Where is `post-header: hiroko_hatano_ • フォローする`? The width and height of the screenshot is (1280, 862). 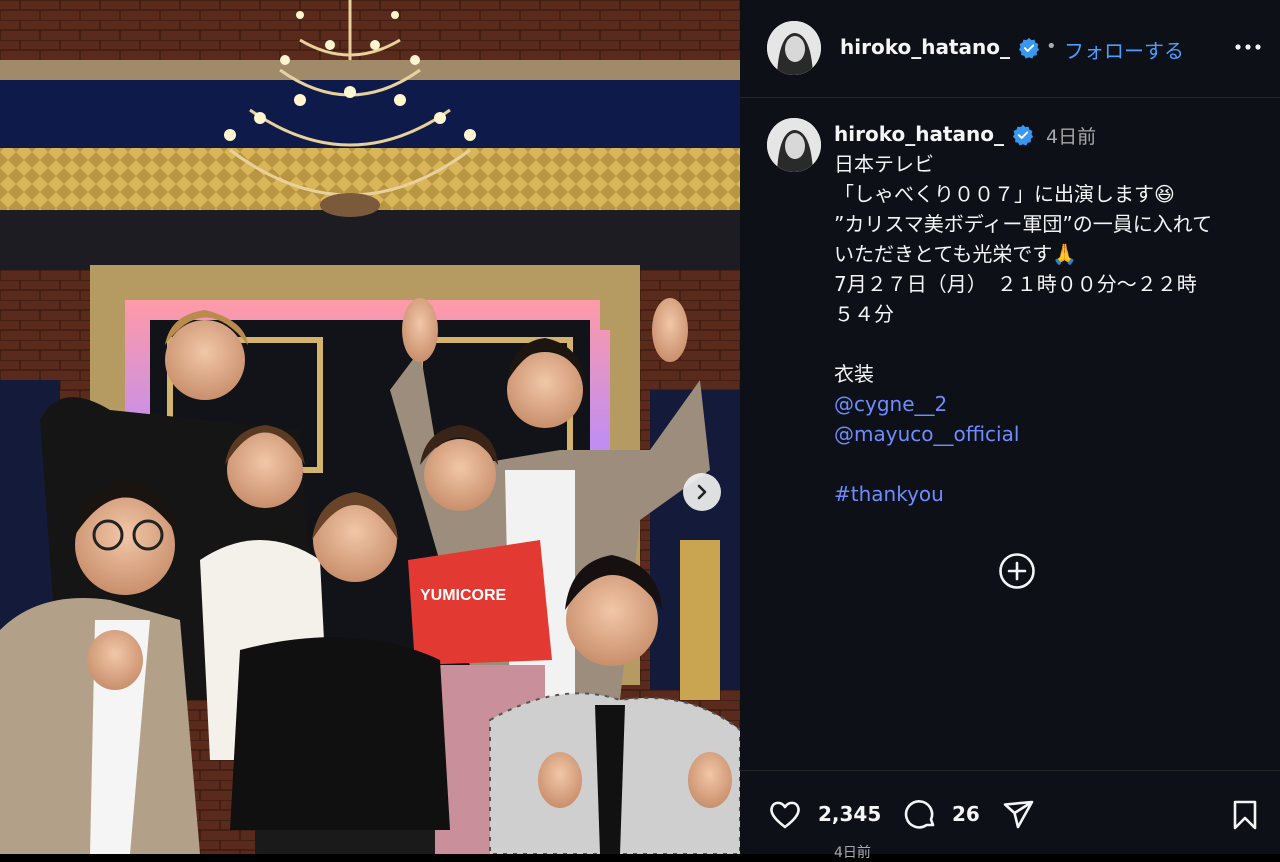 post-header: hiroko_hatano_ • フォローする is located at coordinates (1010, 49).